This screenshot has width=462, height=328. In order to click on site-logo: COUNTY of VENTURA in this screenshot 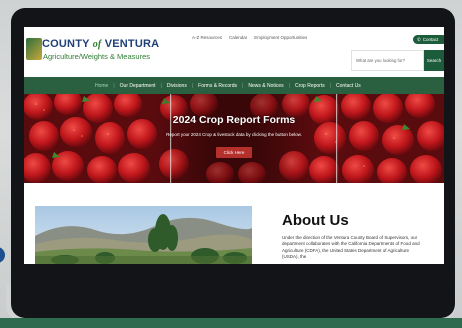, I will do `click(100, 44)`.